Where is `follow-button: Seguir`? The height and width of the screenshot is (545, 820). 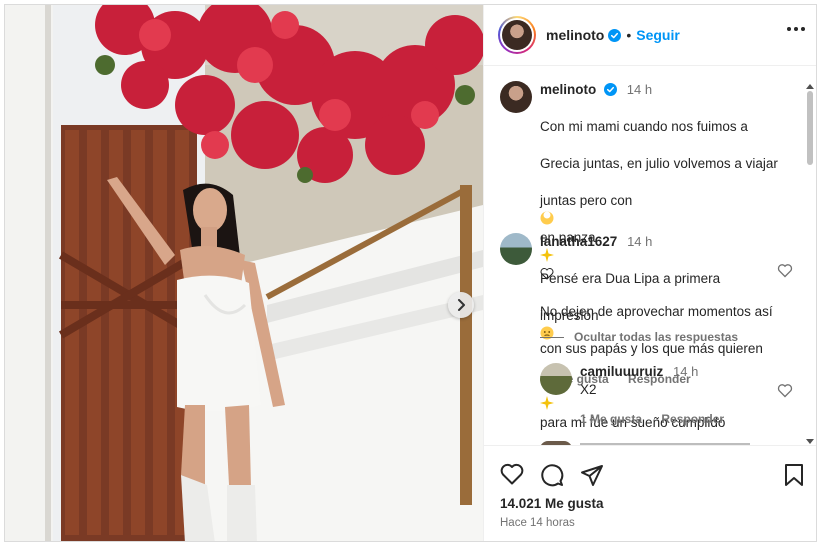 follow-button: Seguir is located at coordinates (658, 35).